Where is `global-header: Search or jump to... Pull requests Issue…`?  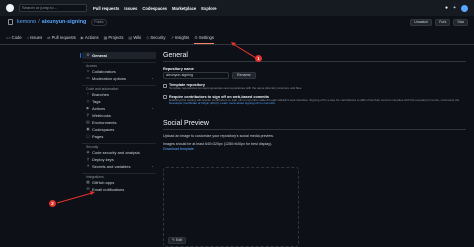
global-header: Search or jump to... Pull requests Issue… is located at coordinates (237, 8).